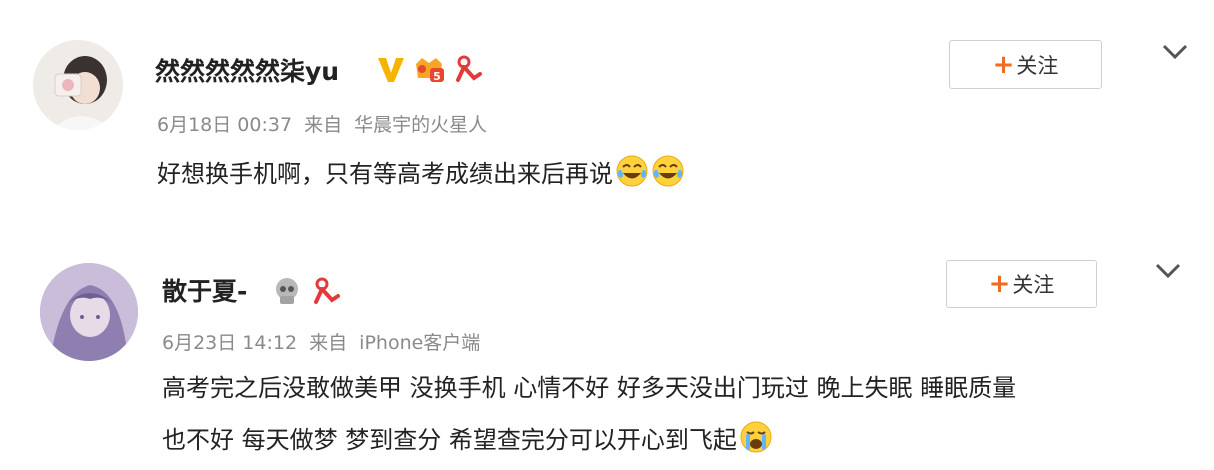  I want to click on comment-source: iPhone客户端, so click(419, 343).